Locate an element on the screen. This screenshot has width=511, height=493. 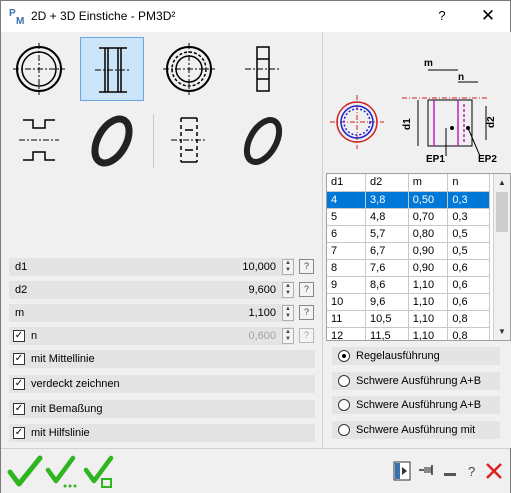
tool-ring-dashed-view is located at coordinates (189, 69).